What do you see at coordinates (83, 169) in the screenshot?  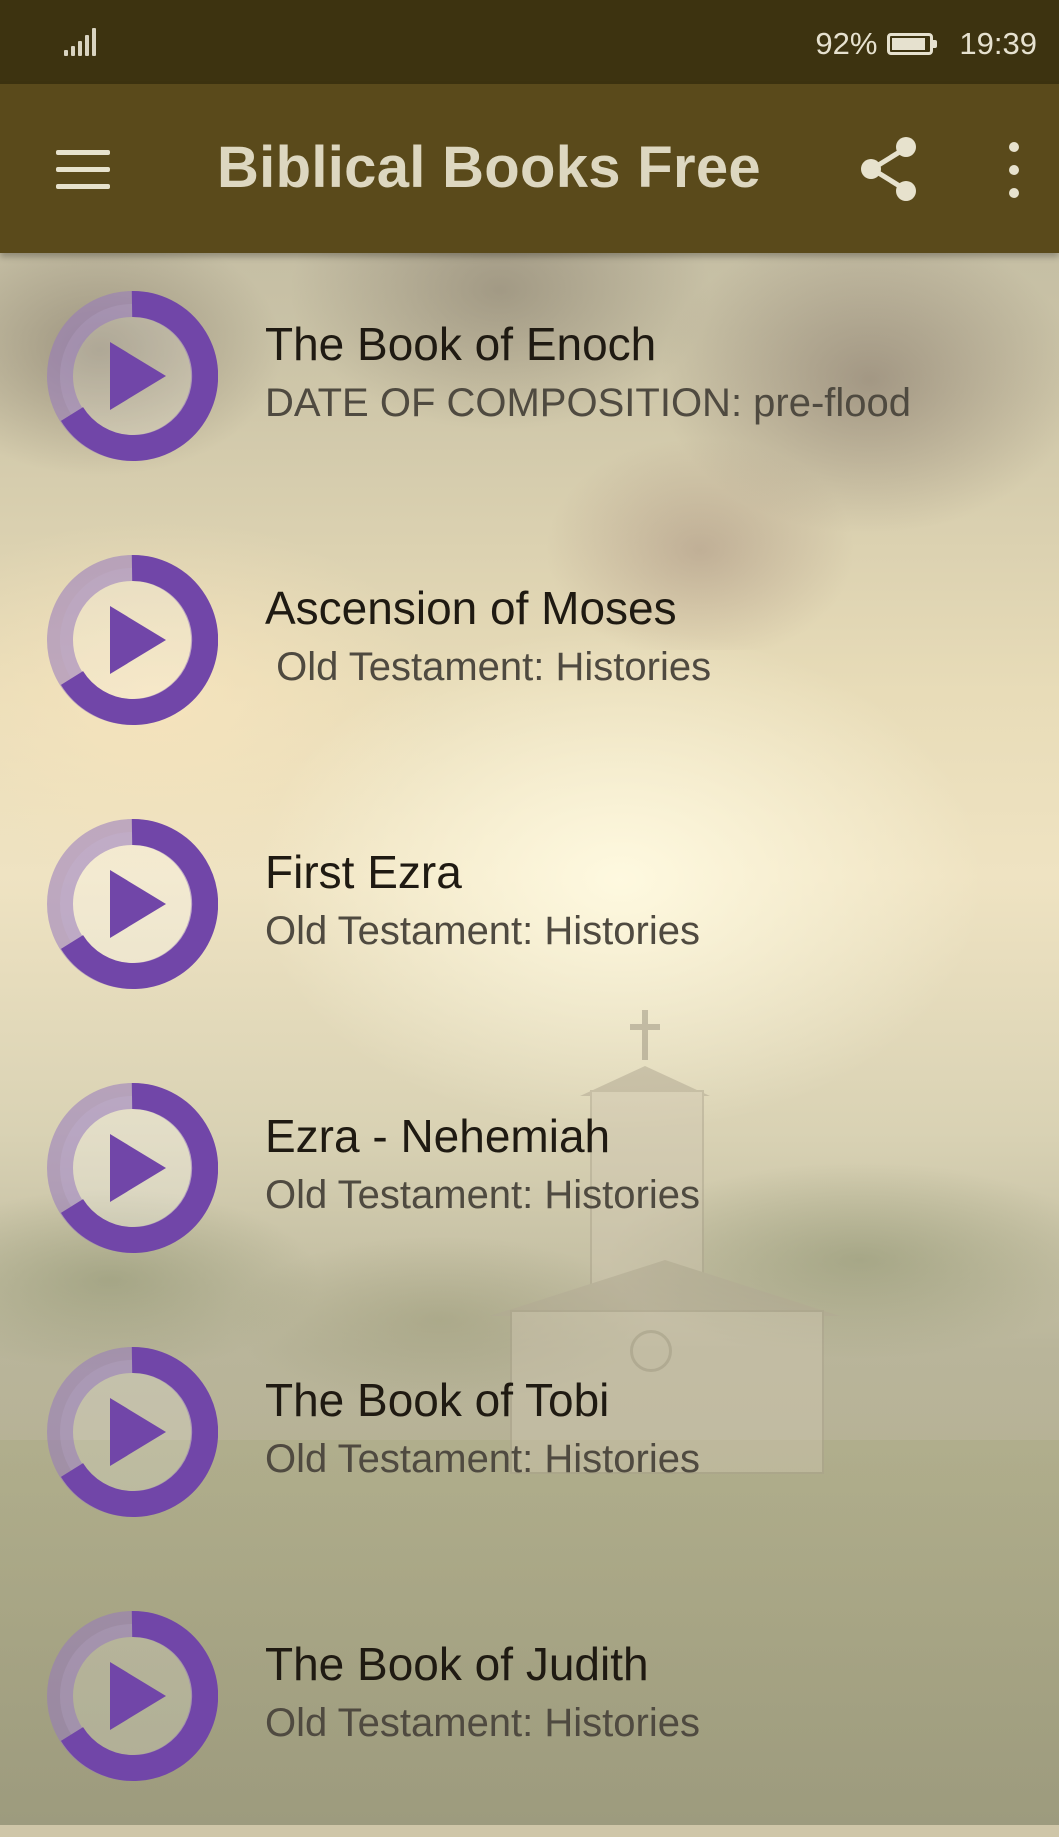 I see `menu-icon` at bounding box center [83, 169].